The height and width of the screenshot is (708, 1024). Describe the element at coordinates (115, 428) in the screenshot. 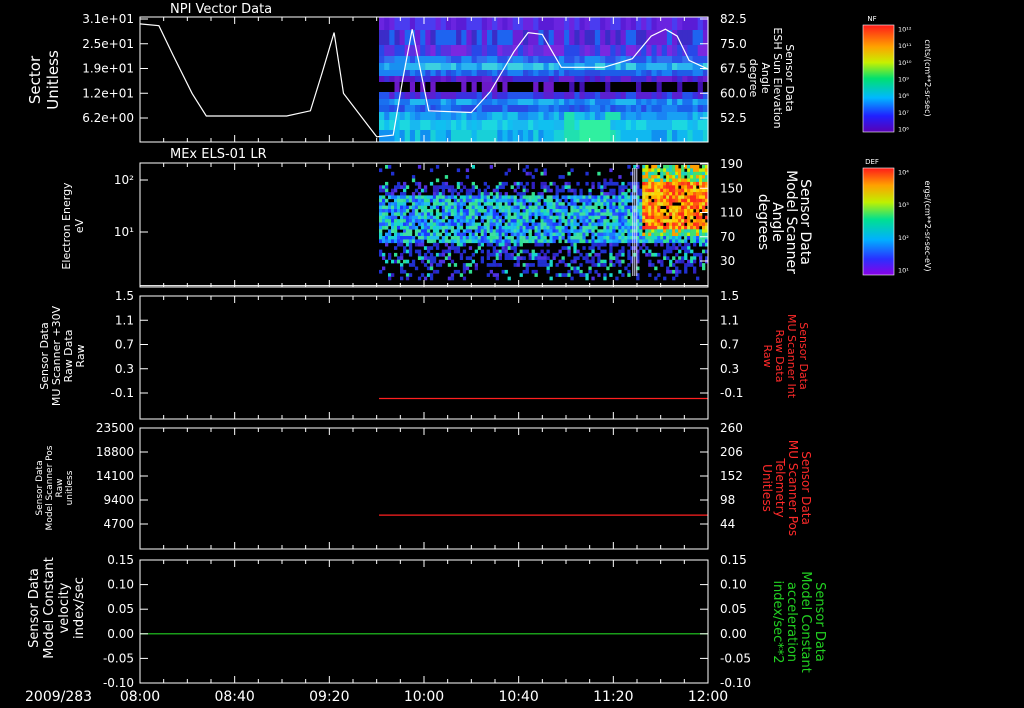

I see `tick-label: 23500` at that location.